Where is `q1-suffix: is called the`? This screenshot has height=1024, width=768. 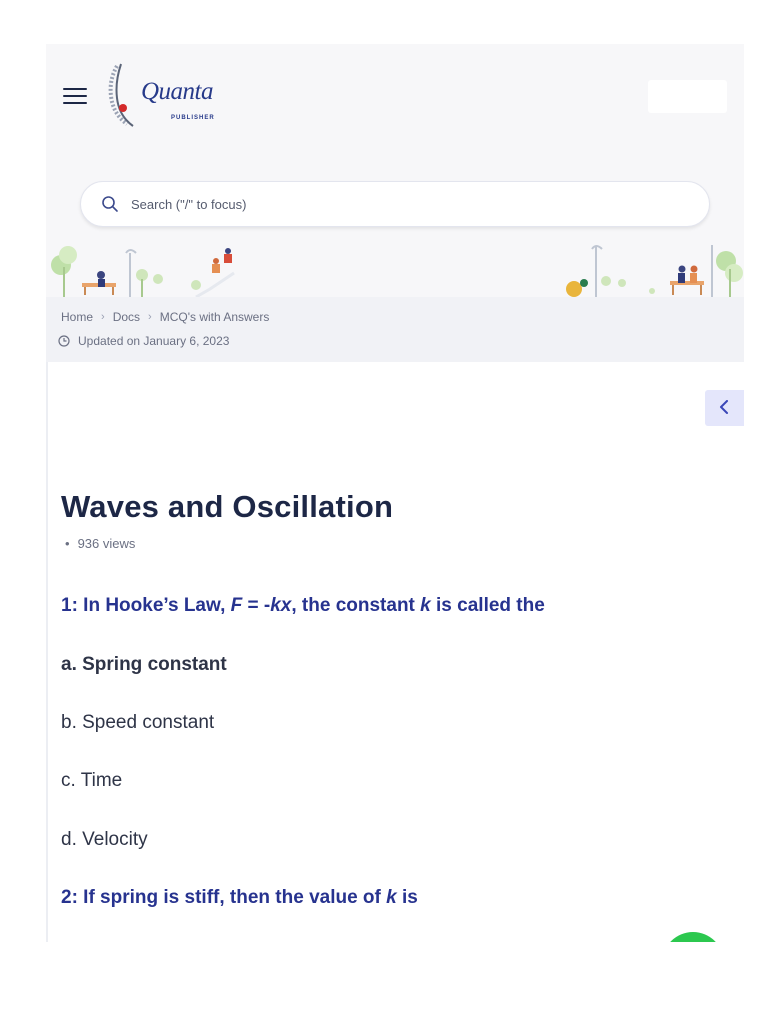
q1-suffix: is called the is located at coordinates (487, 605).